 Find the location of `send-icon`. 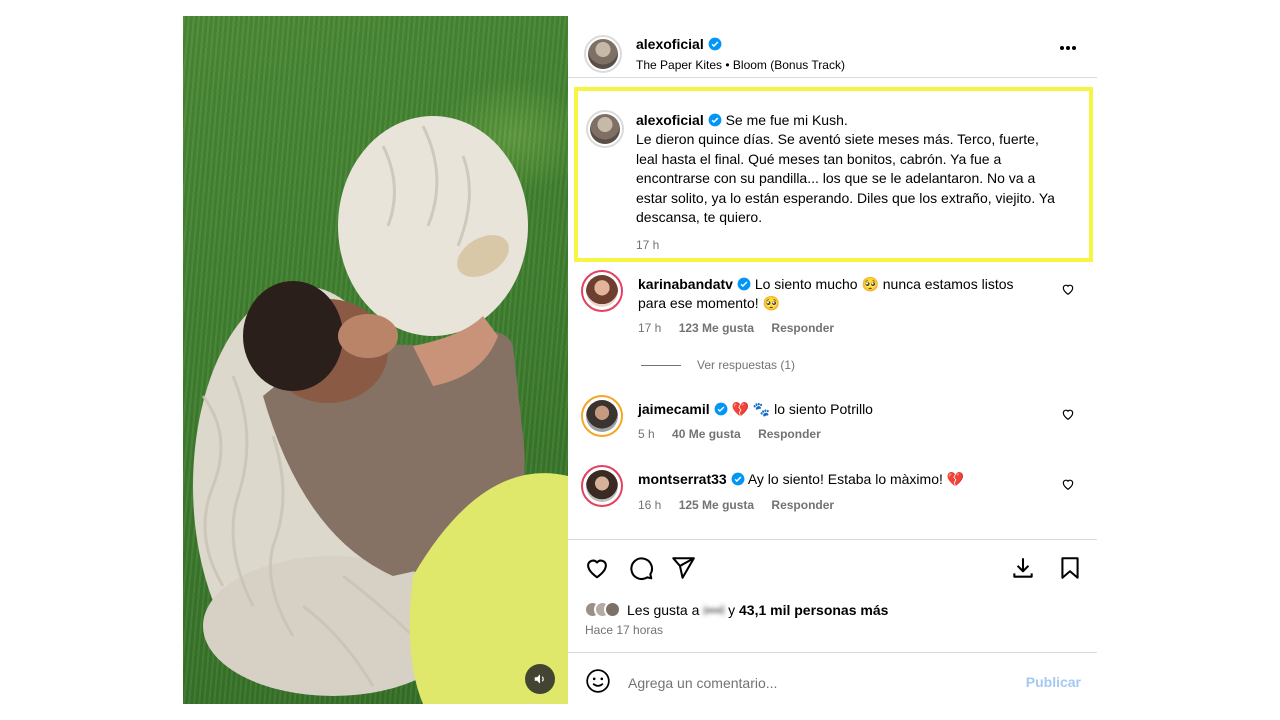

send-icon is located at coordinates (683, 568).